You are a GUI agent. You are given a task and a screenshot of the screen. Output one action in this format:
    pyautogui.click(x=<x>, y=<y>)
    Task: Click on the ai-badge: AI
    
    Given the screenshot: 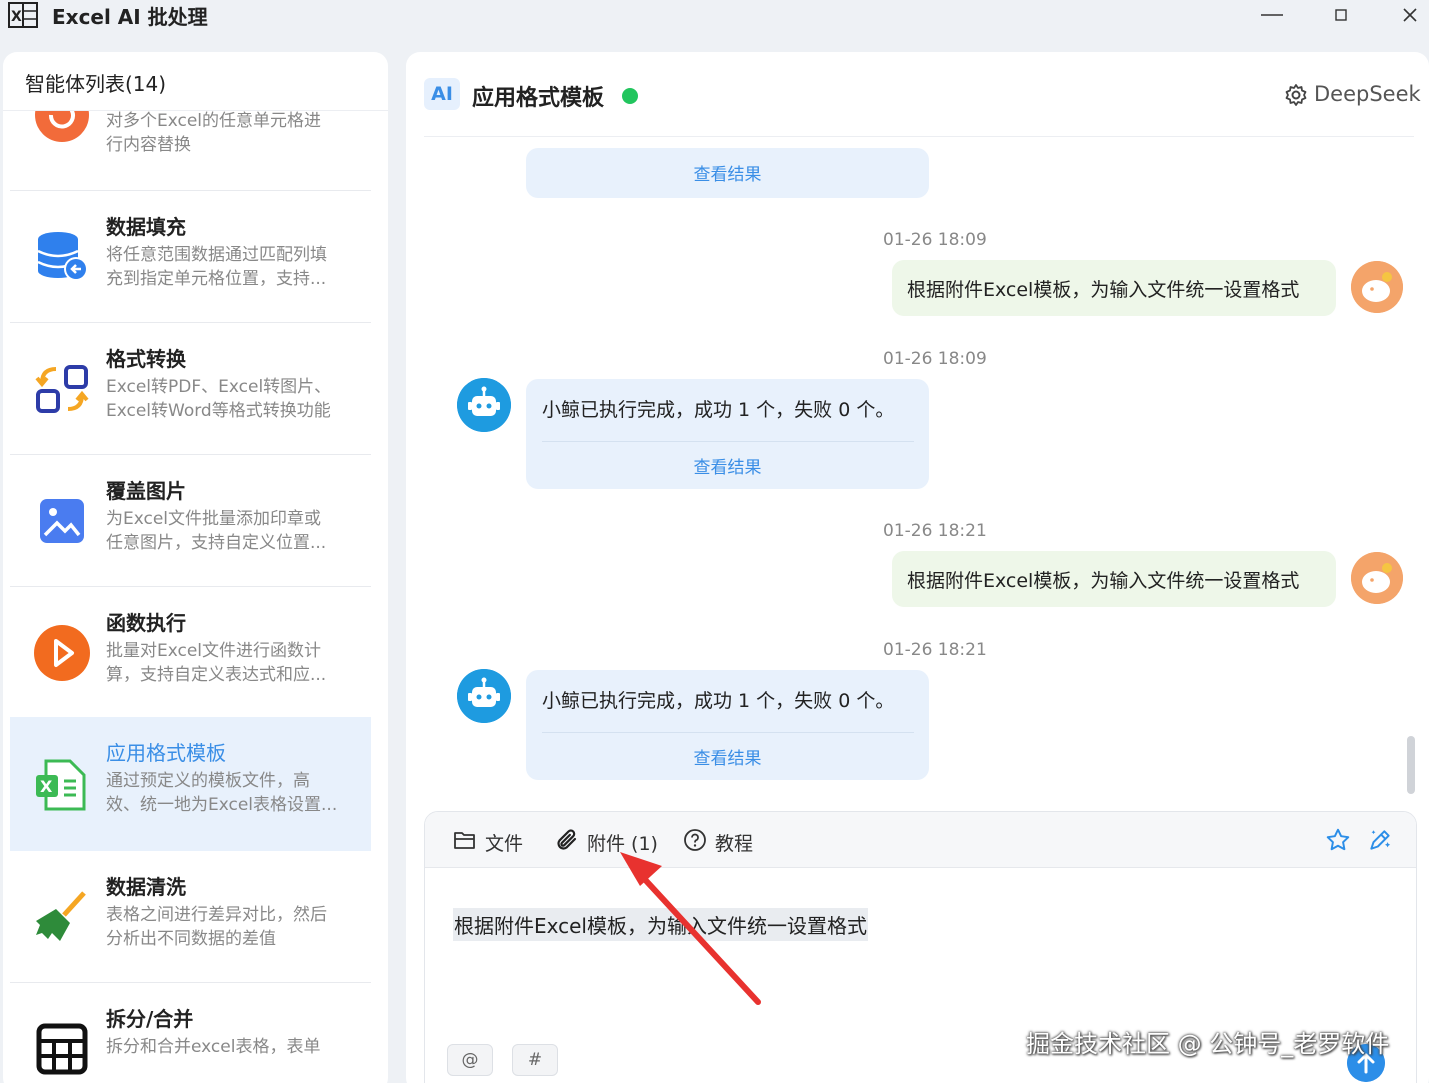 What is the action you would take?
    pyautogui.click(x=442, y=94)
    